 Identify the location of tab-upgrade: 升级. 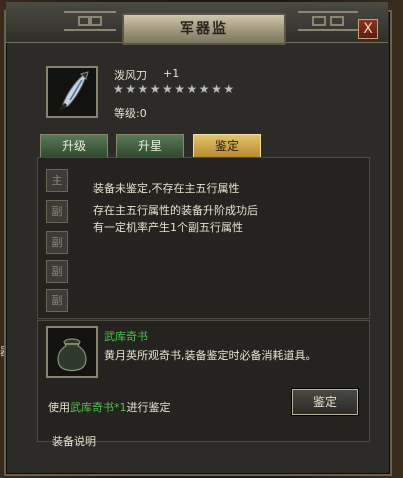
(74, 146).